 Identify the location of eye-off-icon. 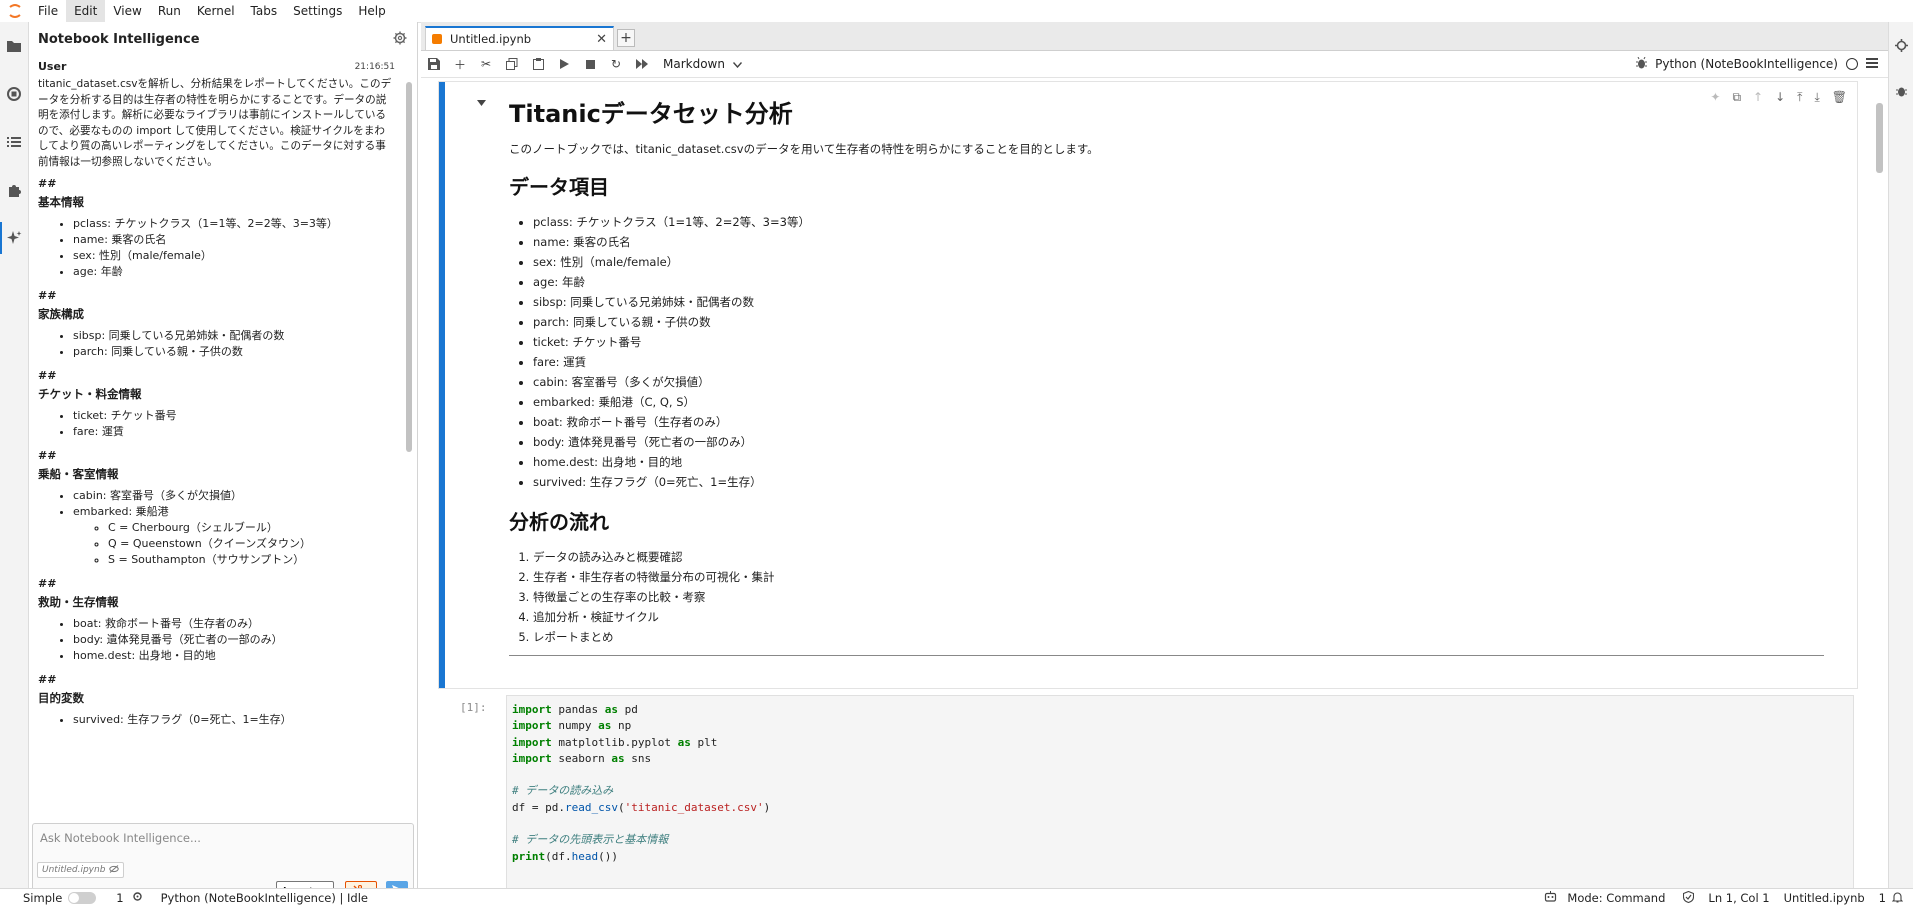
(114, 870).